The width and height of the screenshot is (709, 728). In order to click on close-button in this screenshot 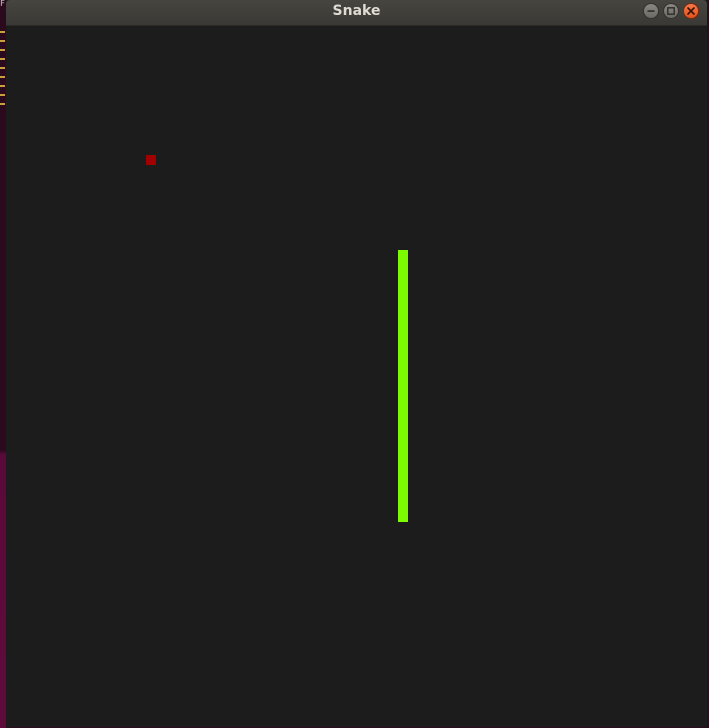, I will do `click(691, 11)`.